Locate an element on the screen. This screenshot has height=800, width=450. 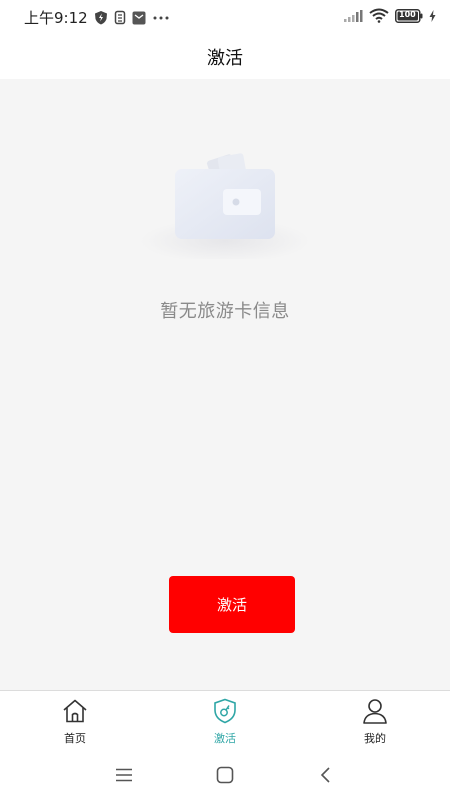
tab-label: 激活 is located at coordinates (225, 738).